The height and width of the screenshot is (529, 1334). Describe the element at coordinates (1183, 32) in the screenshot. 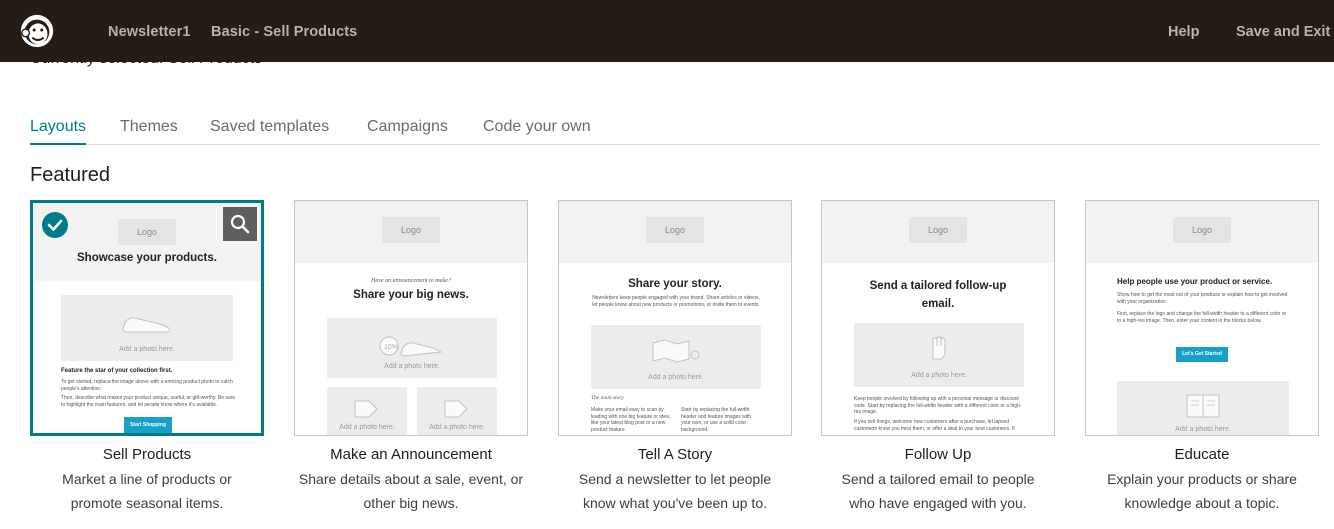

I see `help-link: Help` at that location.